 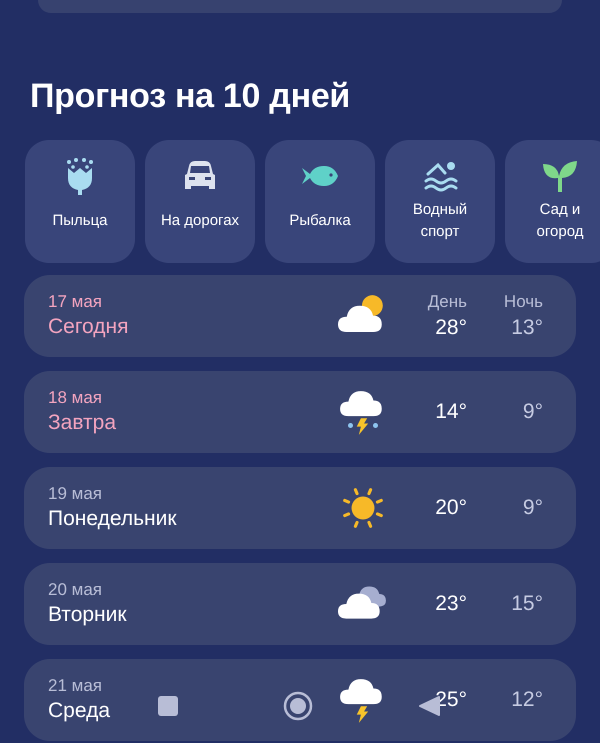 What do you see at coordinates (300, 412) in the screenshot?
I see `day-row: 18 мая Завтра 14° 9°` at bounding box center [300, 412].